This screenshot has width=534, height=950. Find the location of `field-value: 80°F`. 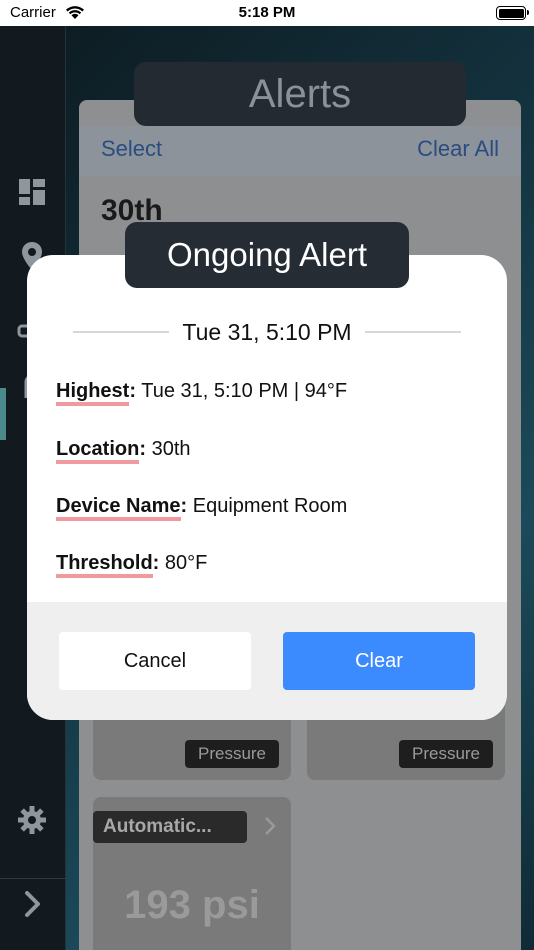

field-value: 80°F is located at coordinates (186, 563).